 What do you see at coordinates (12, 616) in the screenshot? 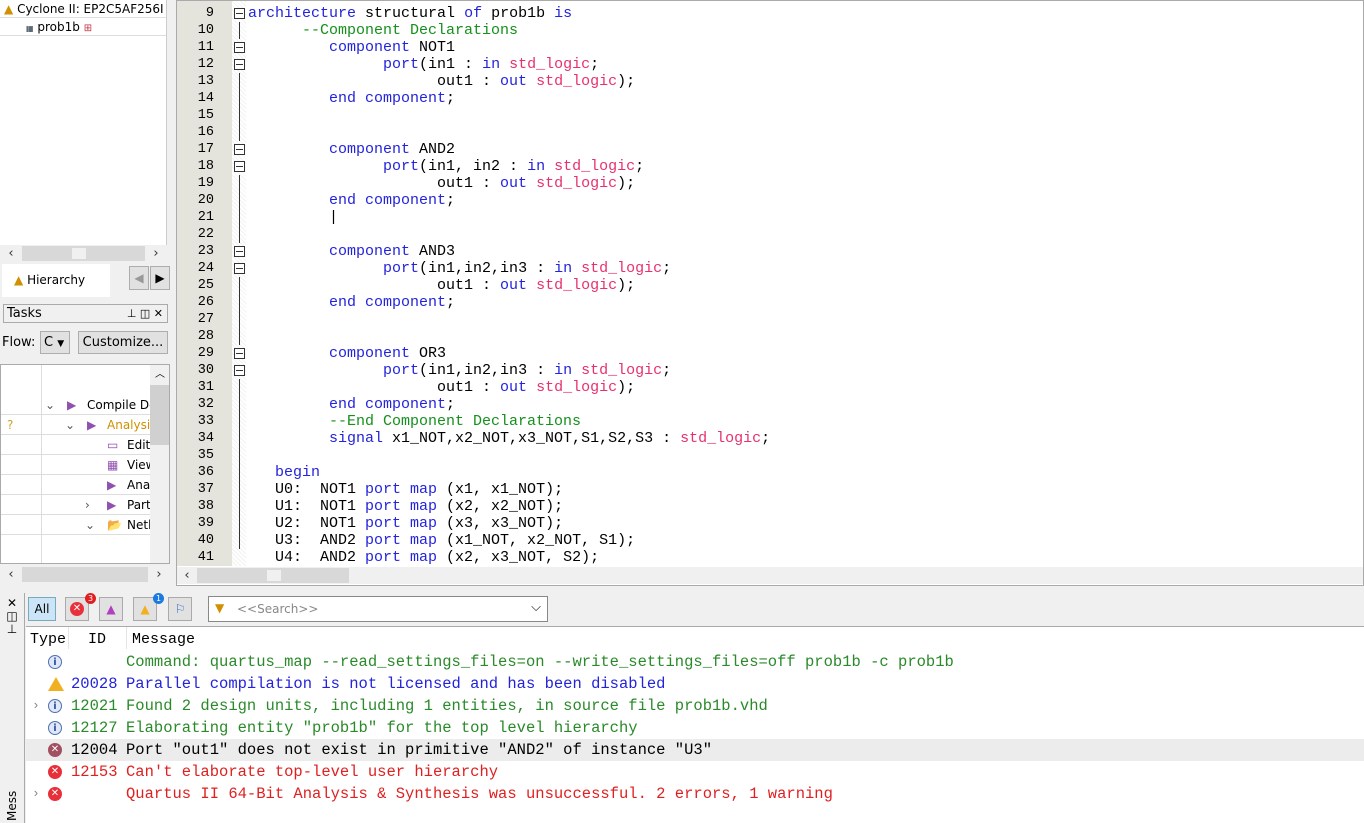
I see `close-float-pin-icons: ✕ ◫ ⊥` at bounding box center [12, 616].